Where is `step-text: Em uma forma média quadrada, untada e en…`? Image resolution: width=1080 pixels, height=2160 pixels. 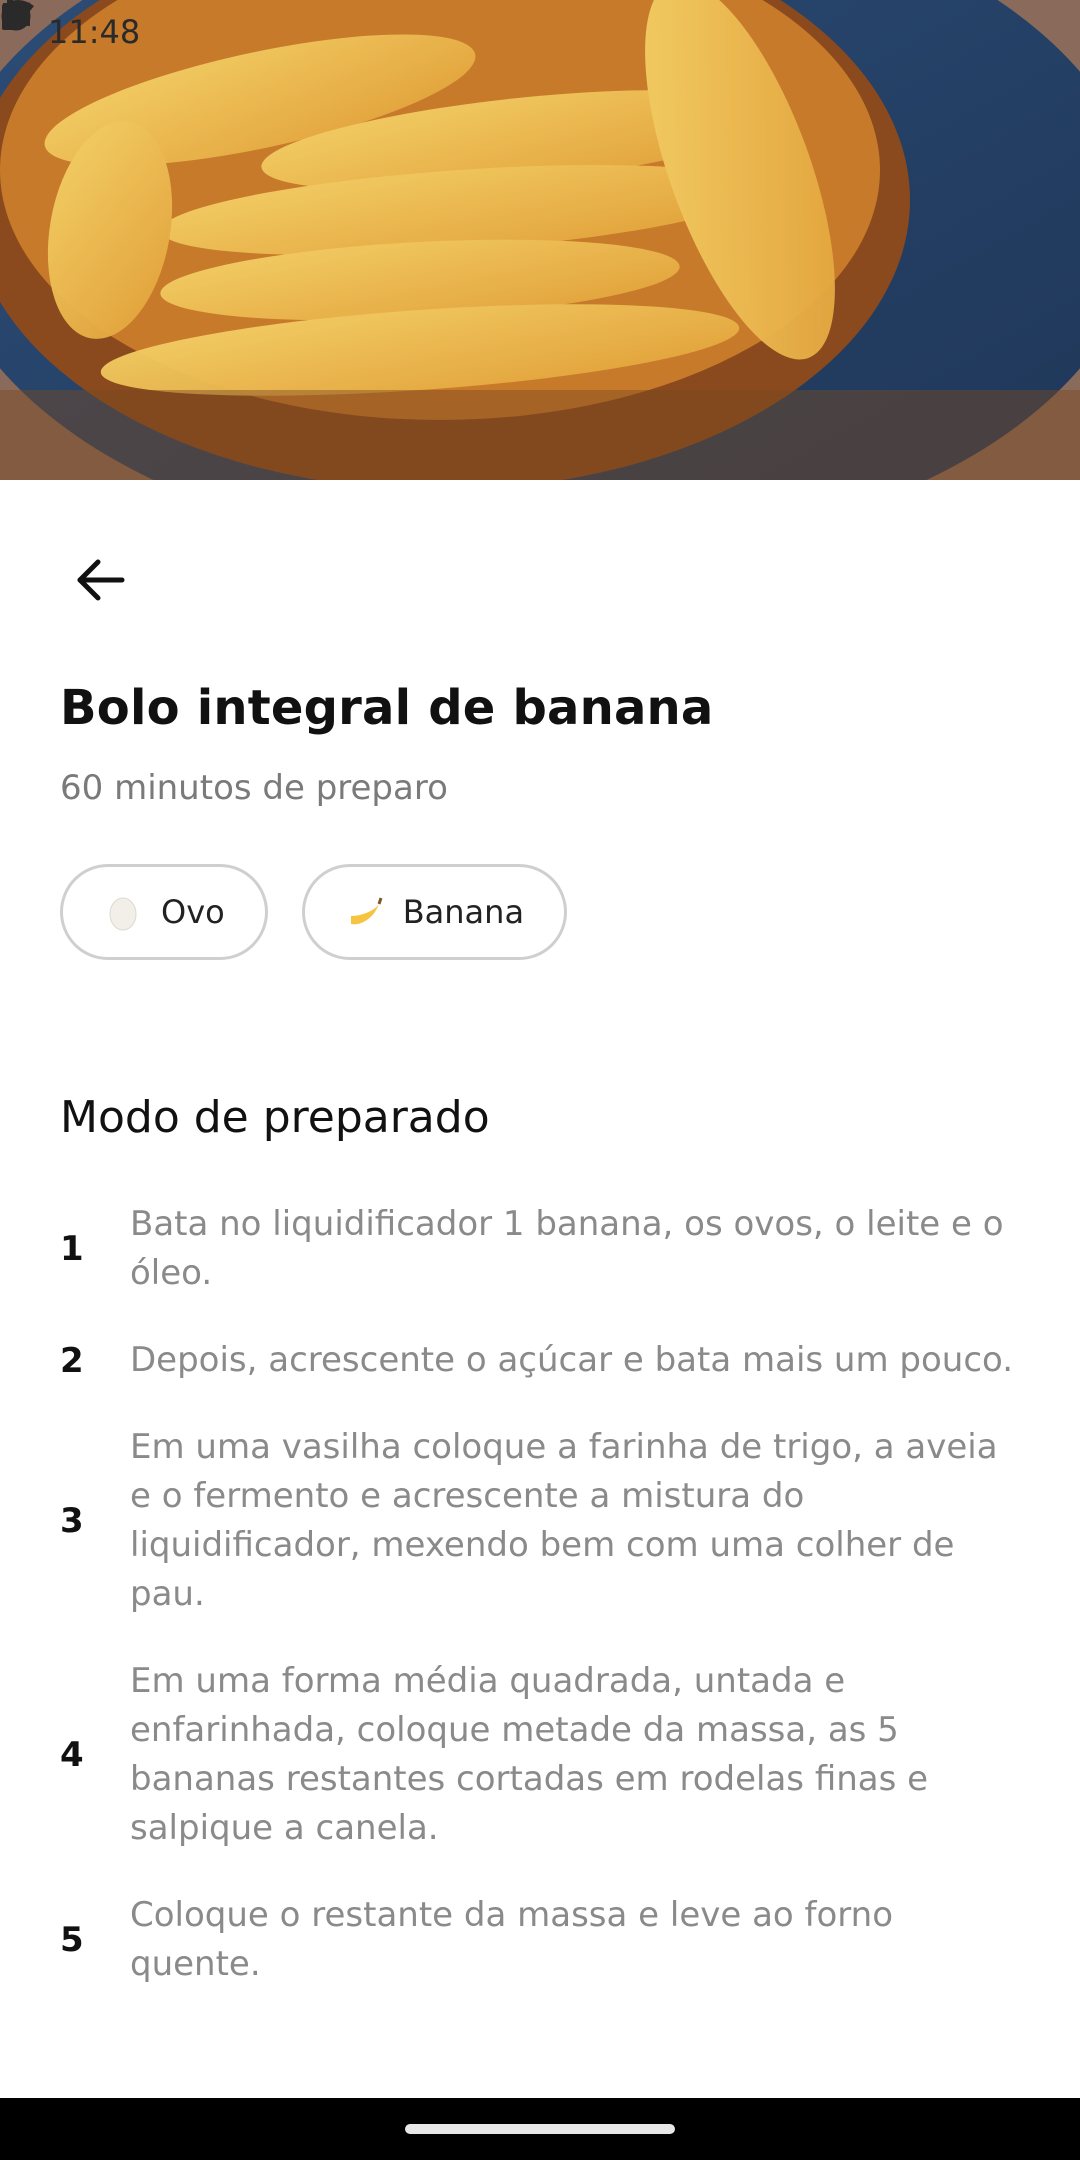
step-text: Em uma forma média quadrada, untada e en… is located at coordinates (529, 1754).